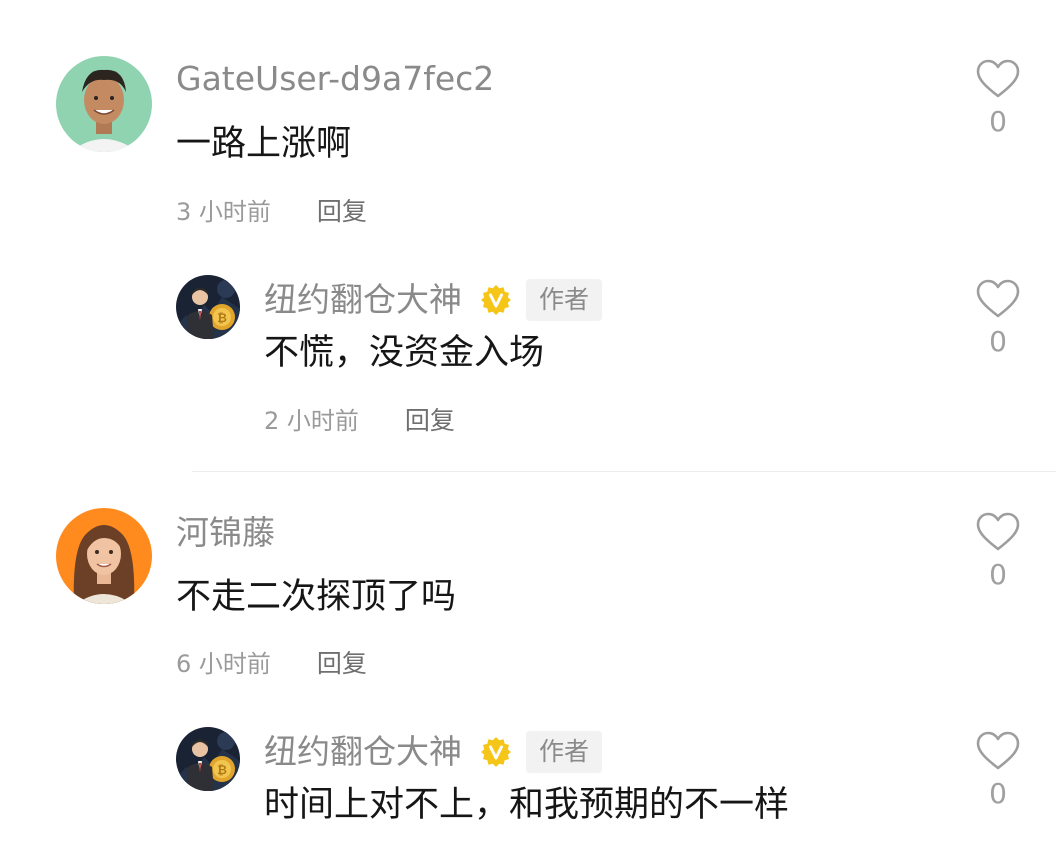  What do you see at coordinates (225, 533) in the screenshot?
I see `comment-username: 河锦藤` at bounding box center [225, 533].